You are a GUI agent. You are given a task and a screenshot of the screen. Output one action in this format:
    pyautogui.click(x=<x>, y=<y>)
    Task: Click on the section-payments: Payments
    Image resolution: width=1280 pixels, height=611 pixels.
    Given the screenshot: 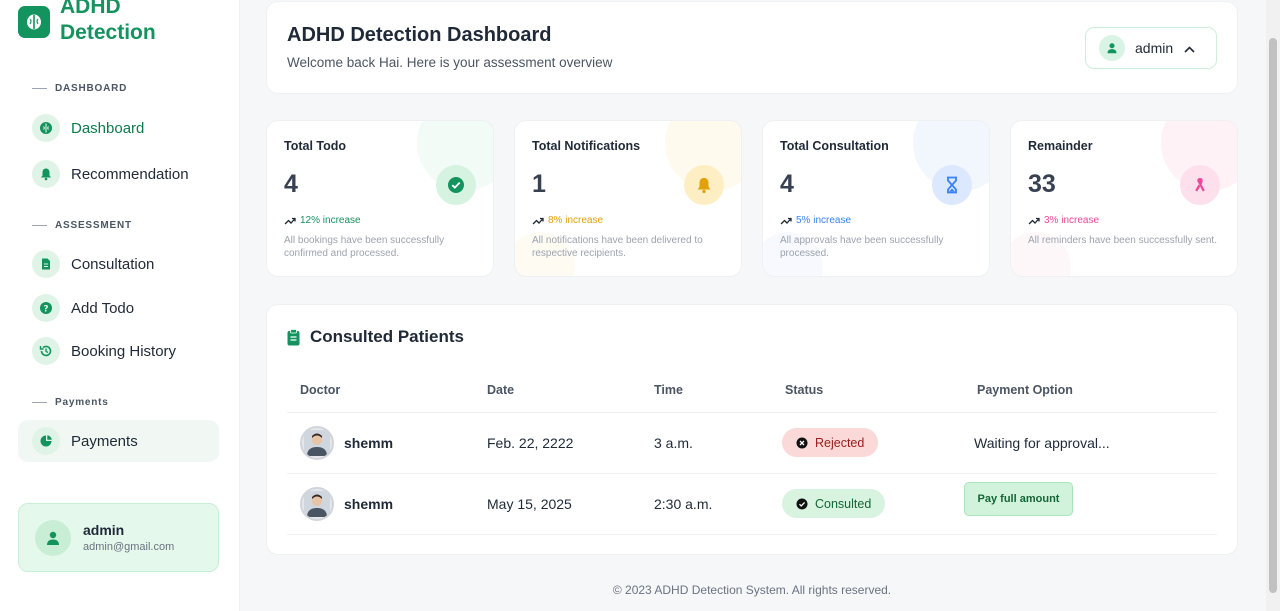 What is the action you would take?
    pyautogui.click(x=70, y=402)
    